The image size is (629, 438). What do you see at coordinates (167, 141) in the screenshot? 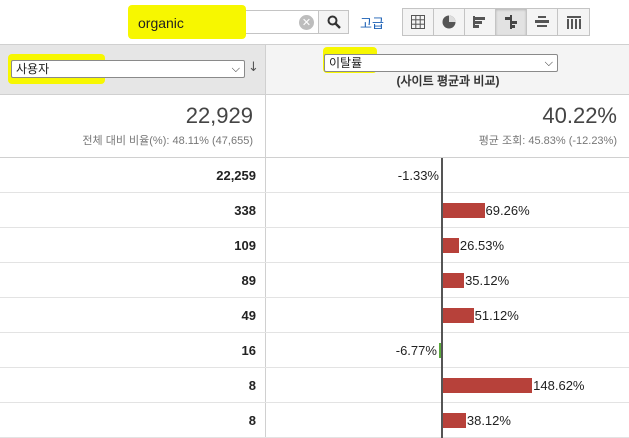
I see `users-share: 전체 대비 비율(%): 48.11% (47,655)` at bounding box center [167, 141].